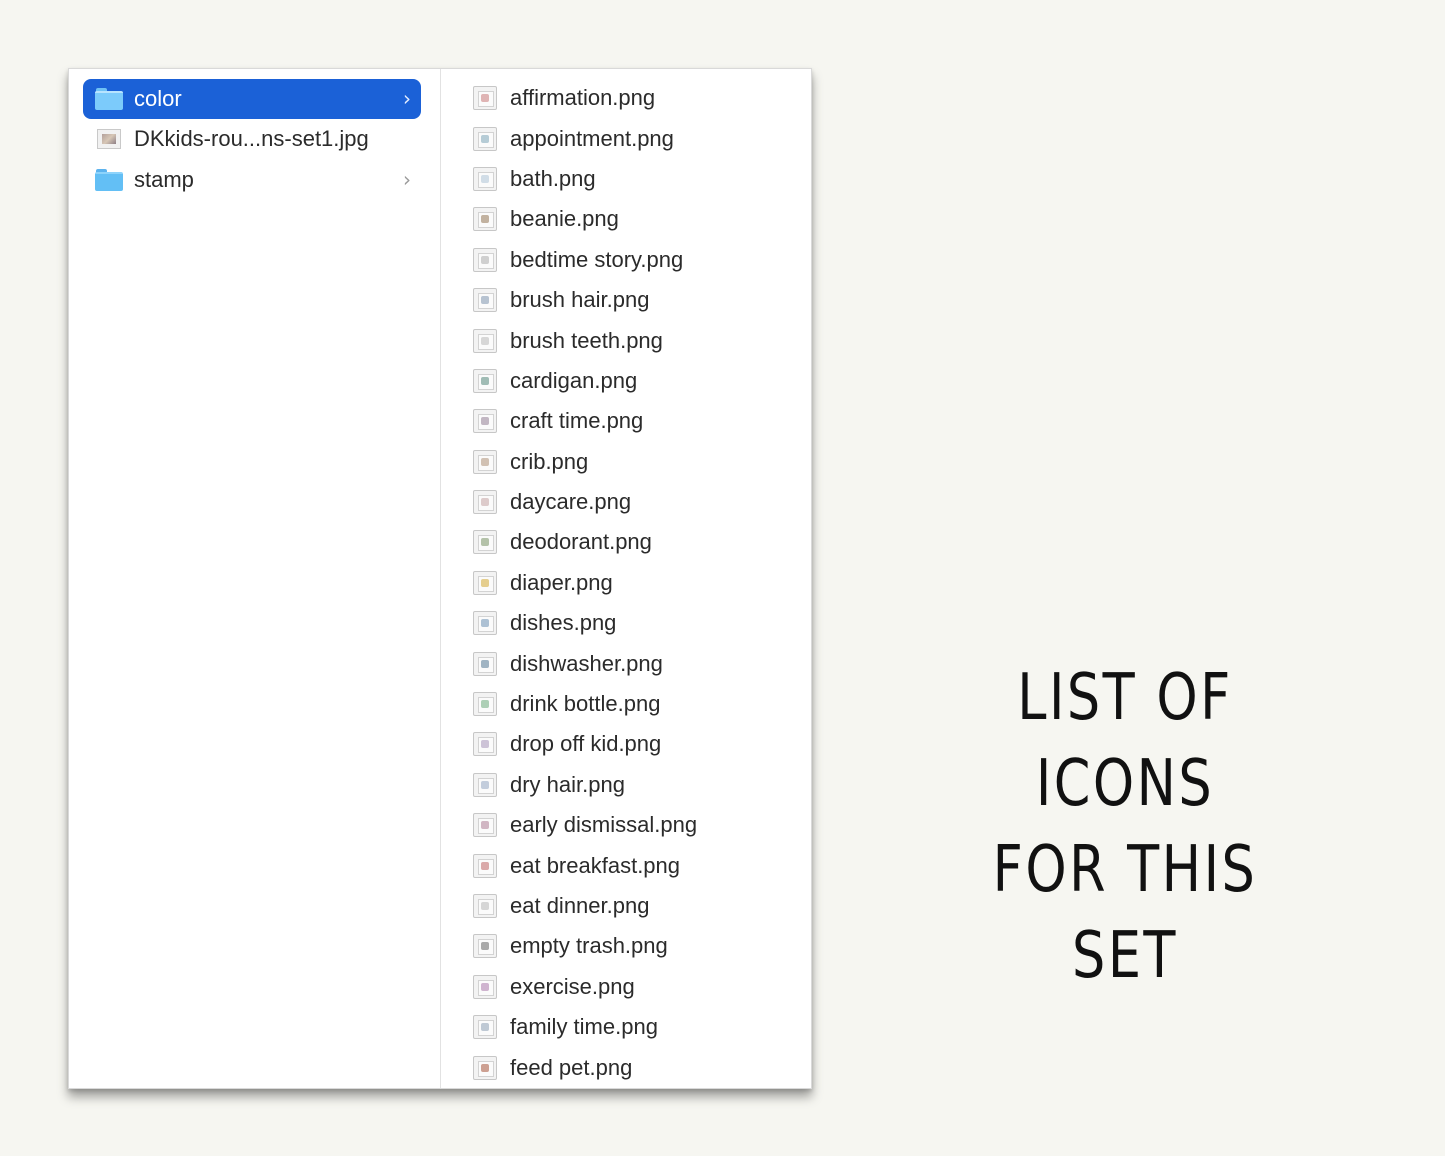  I want to click on file-row: empty trash.png, so click(642, 946).